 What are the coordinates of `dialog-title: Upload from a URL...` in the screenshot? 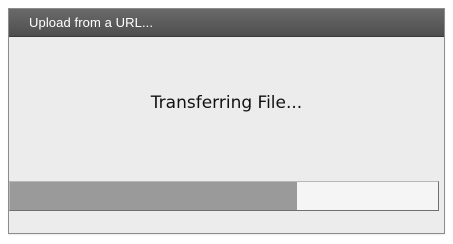 It's located at (91, 22).